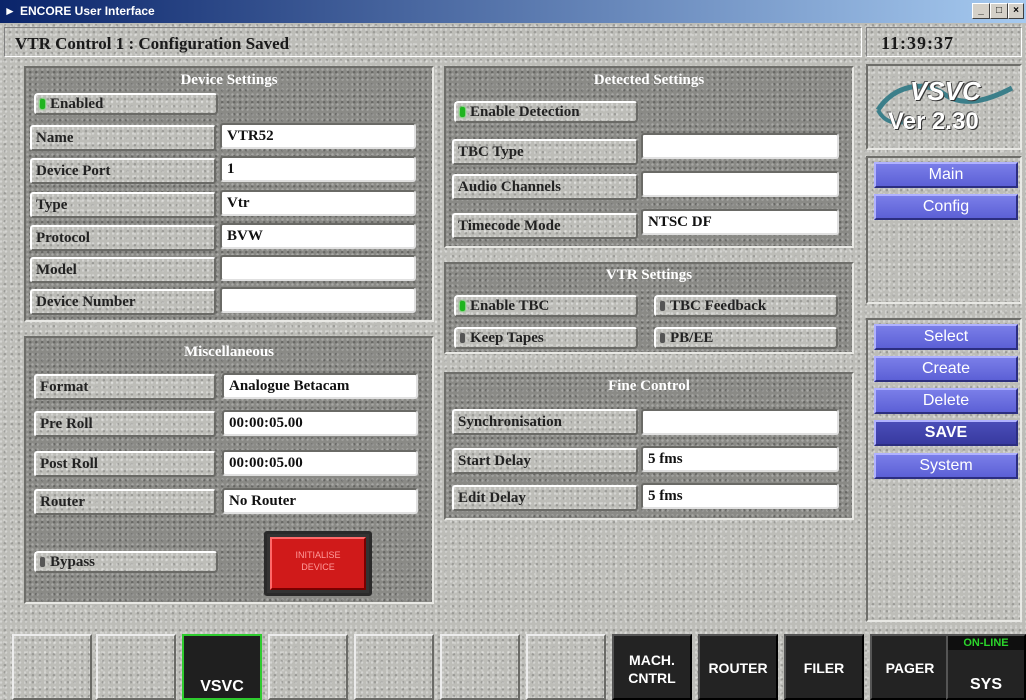 This screenshot has height=700, width=1026. Describe the element at coordinates (318, 236) in the screenshot. I see `protocol-field: BVW` at that location.